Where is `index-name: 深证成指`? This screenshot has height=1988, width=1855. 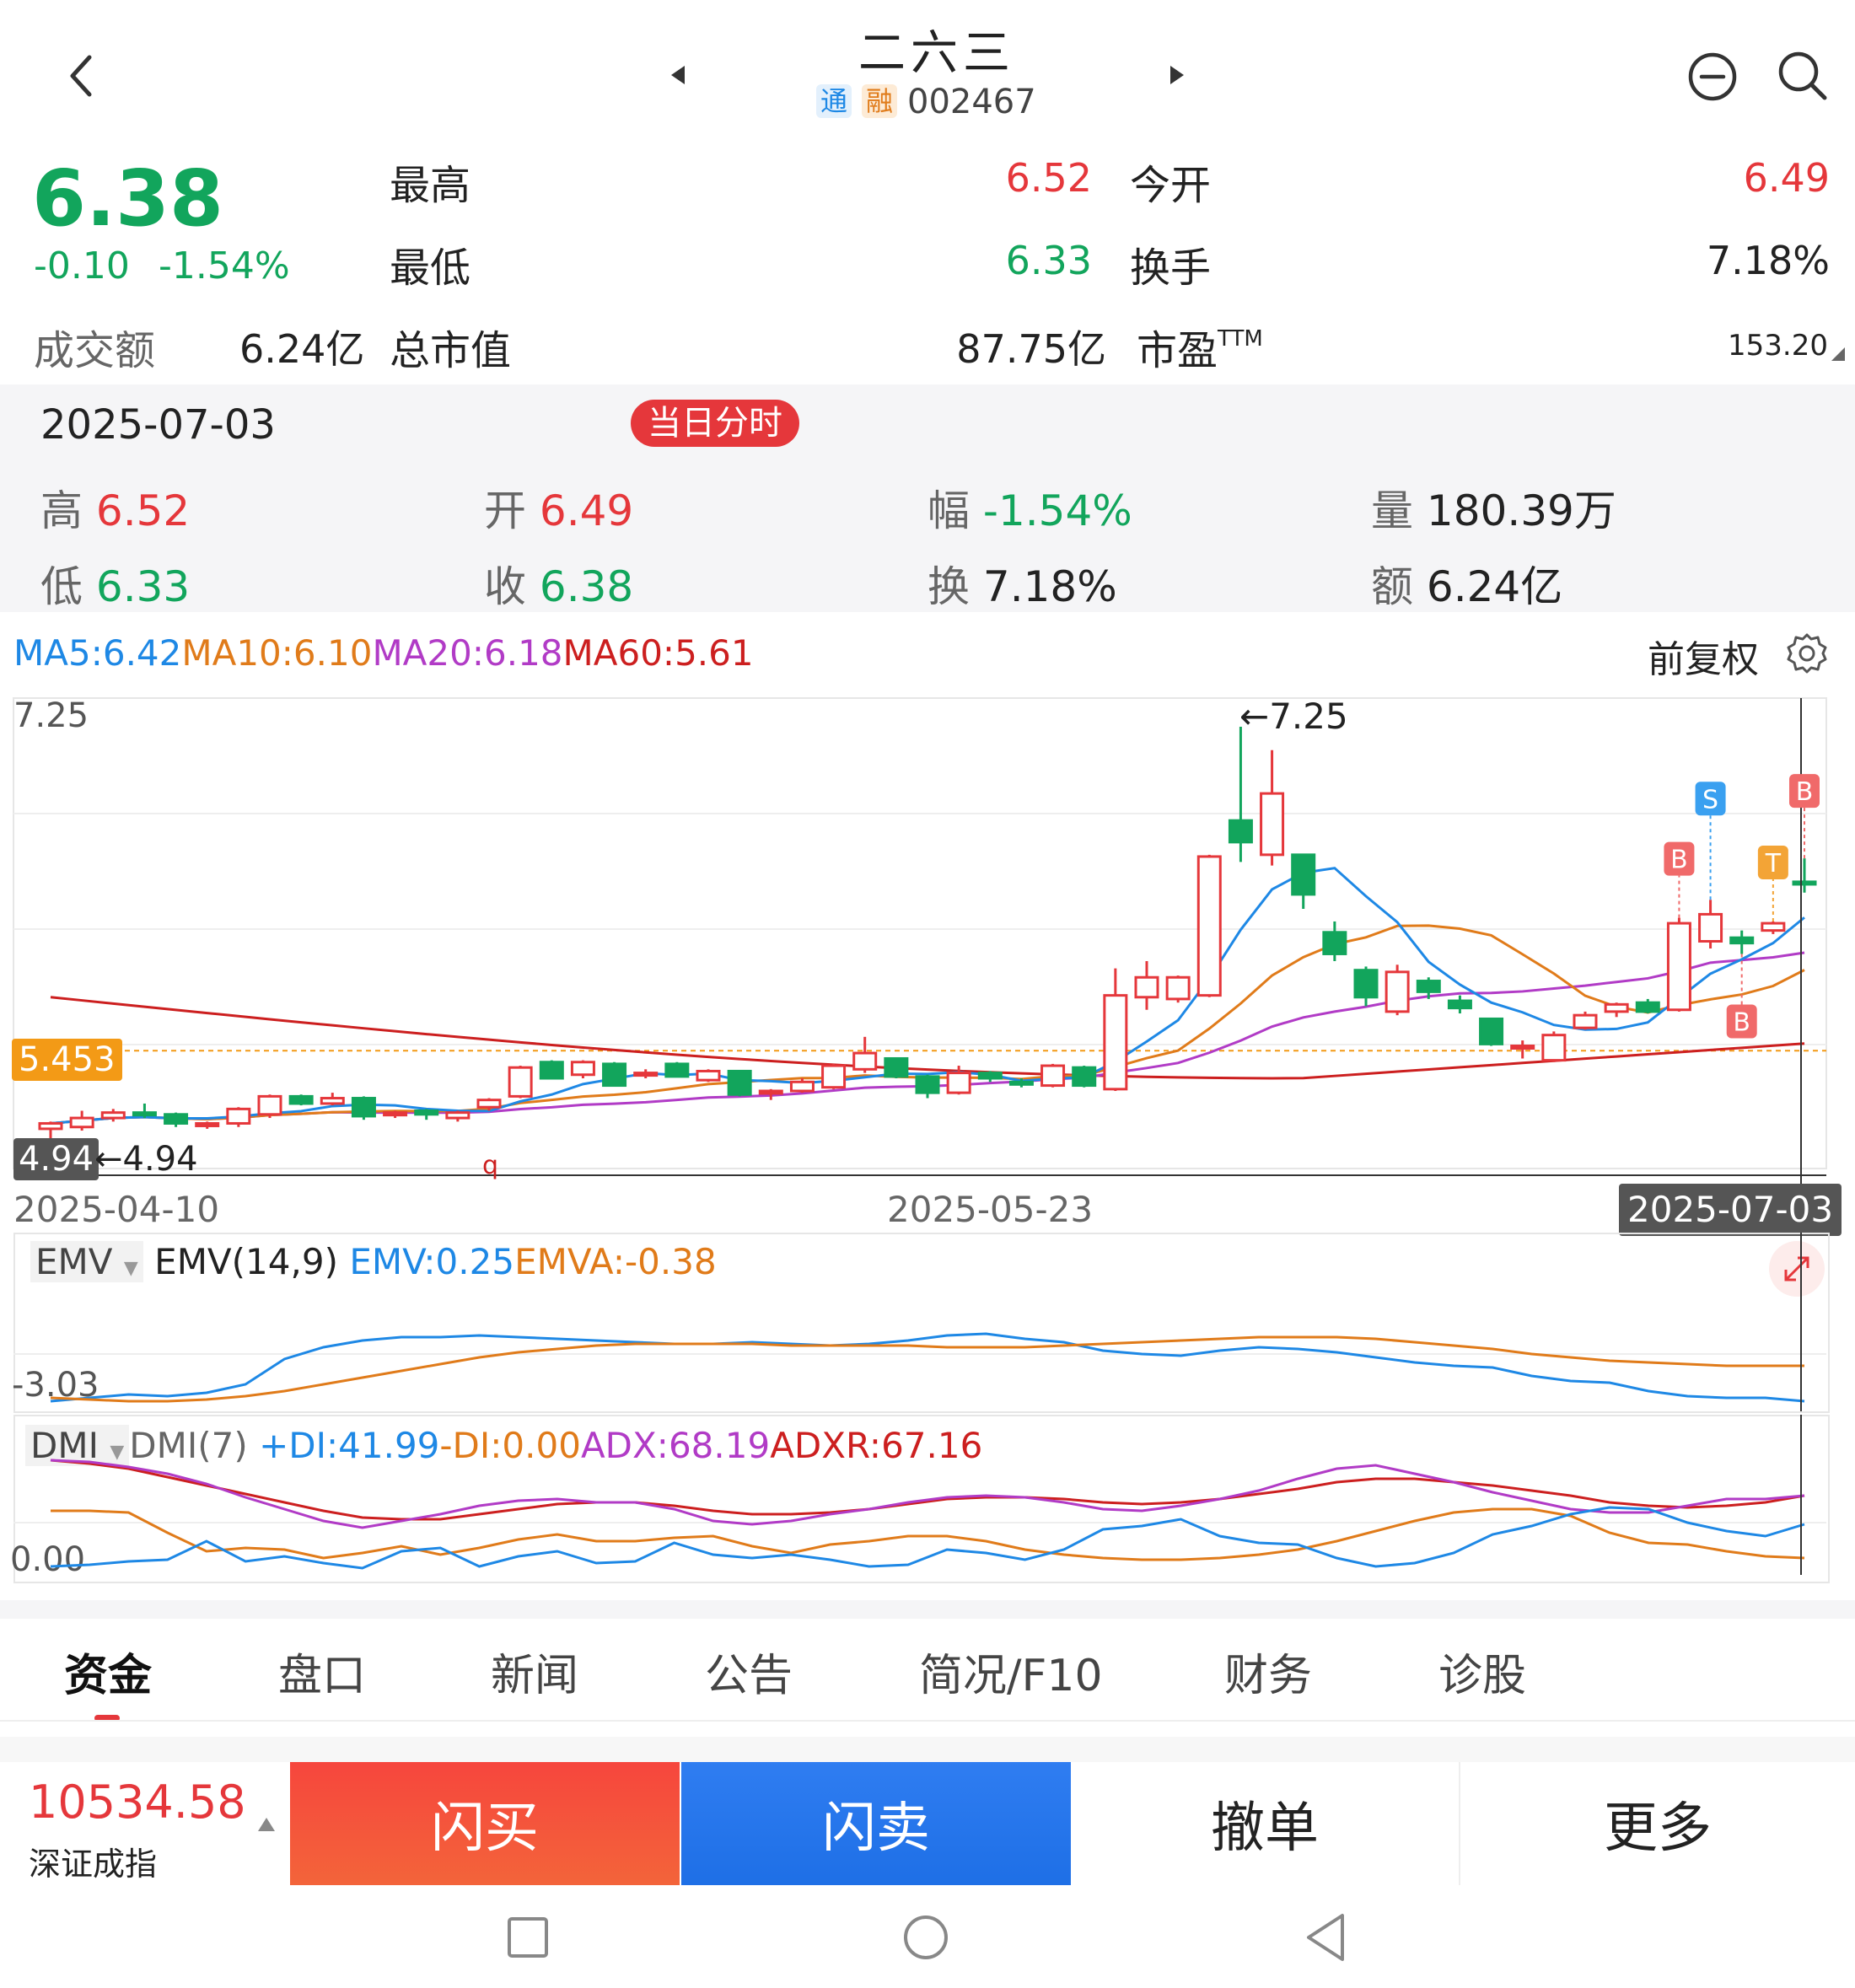
index-name: 深证成指 is located at coordinates (93, 1861).